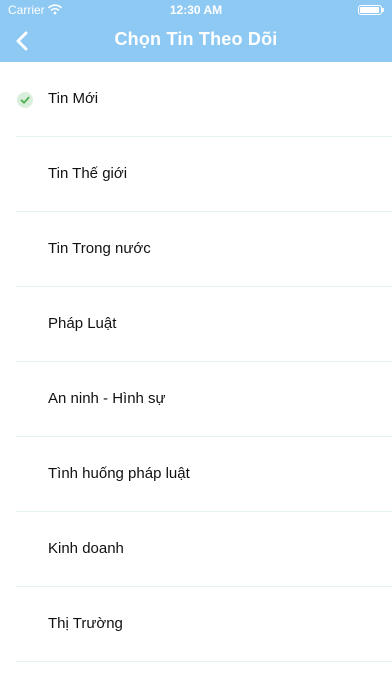 This screenshot has height=696, width=392. I want to click on topic-row: Tình huống pháp luật, so click(196, 474).